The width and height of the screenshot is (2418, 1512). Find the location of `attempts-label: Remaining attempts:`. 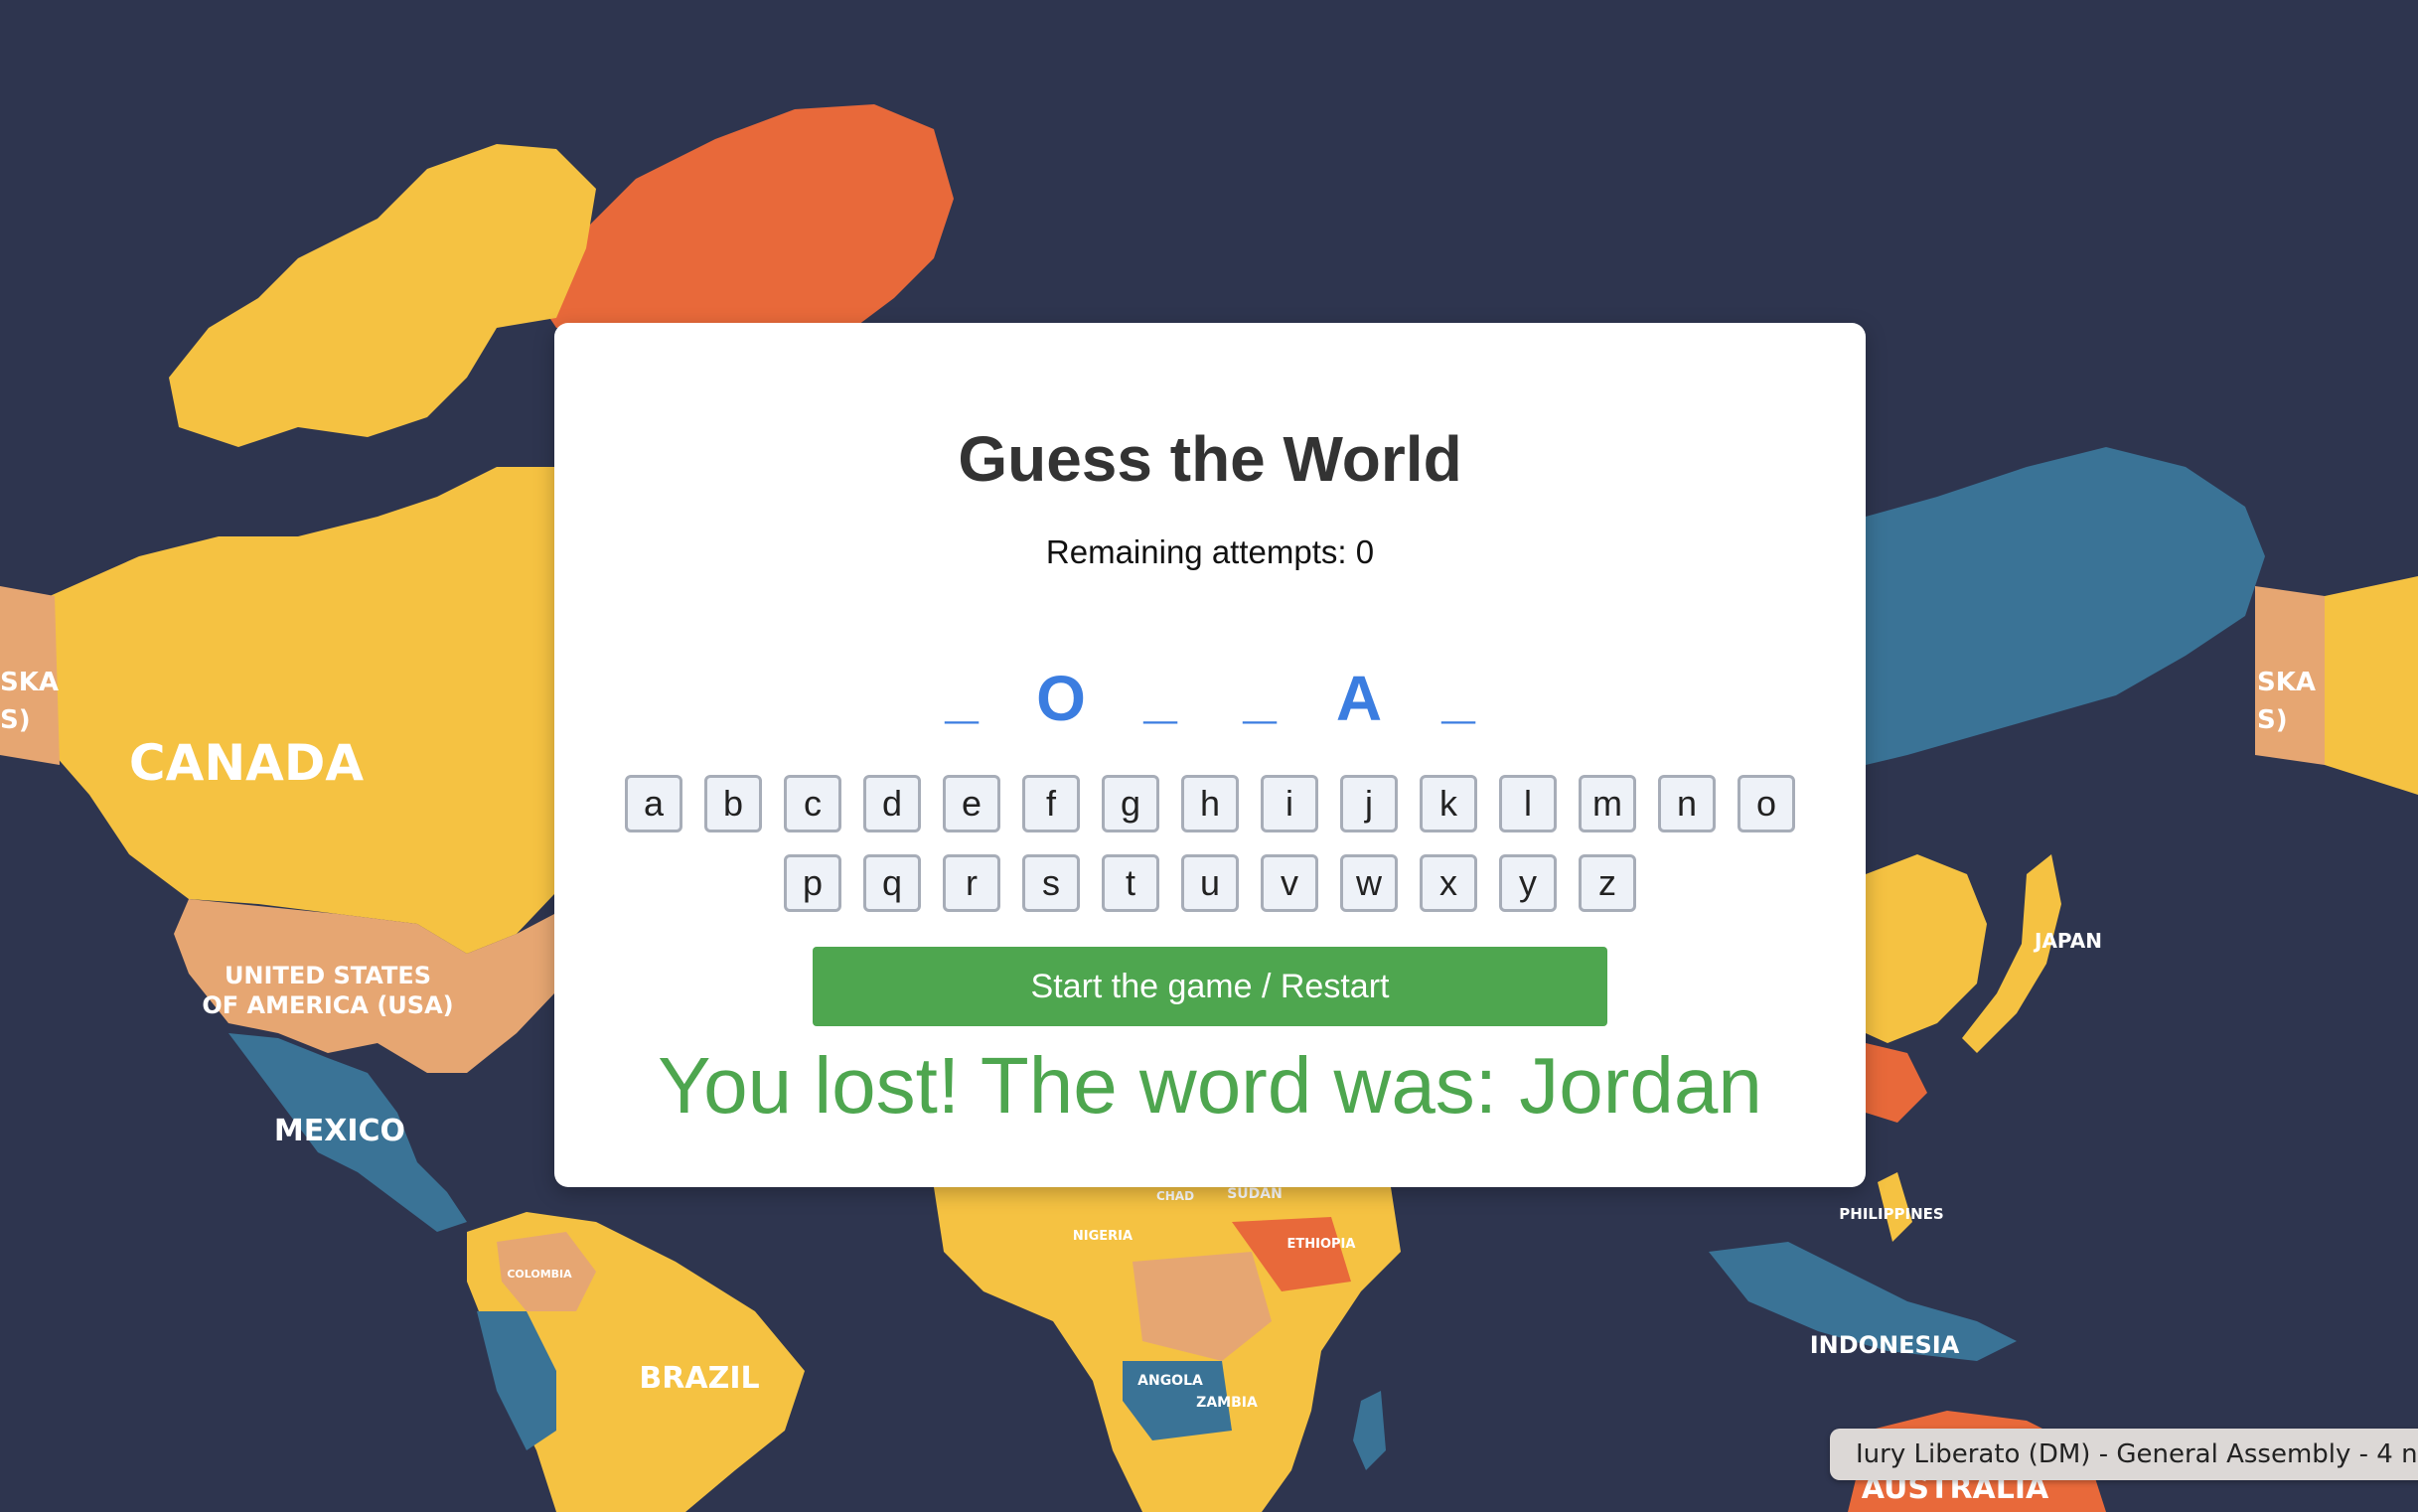

attempts-label: Remaining attempts: is located at coordinates (1196, 551).